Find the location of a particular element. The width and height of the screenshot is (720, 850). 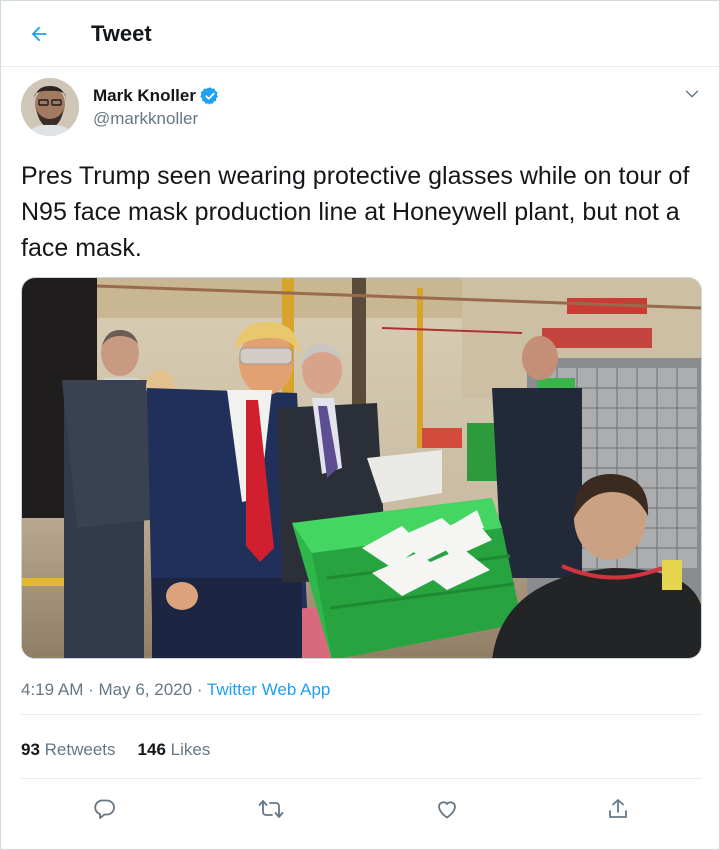

more-options-button is located at coordinates (692, 94).